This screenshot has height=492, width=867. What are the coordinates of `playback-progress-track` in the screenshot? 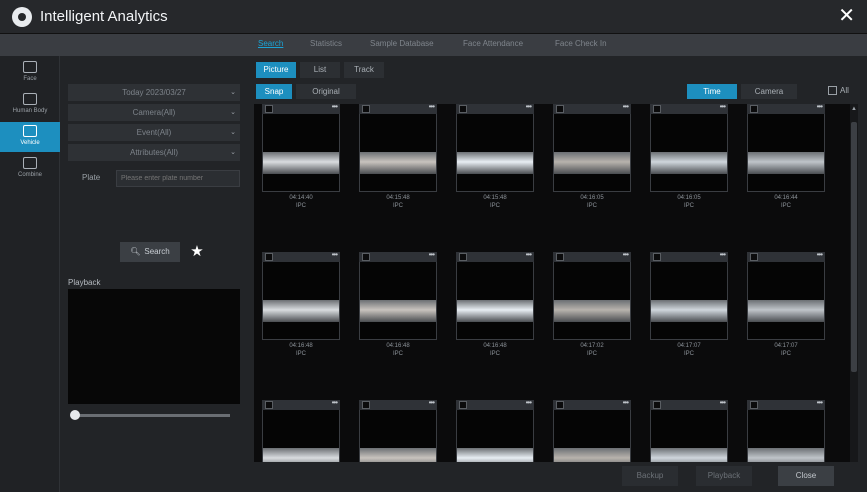 It's located at (152, 415).